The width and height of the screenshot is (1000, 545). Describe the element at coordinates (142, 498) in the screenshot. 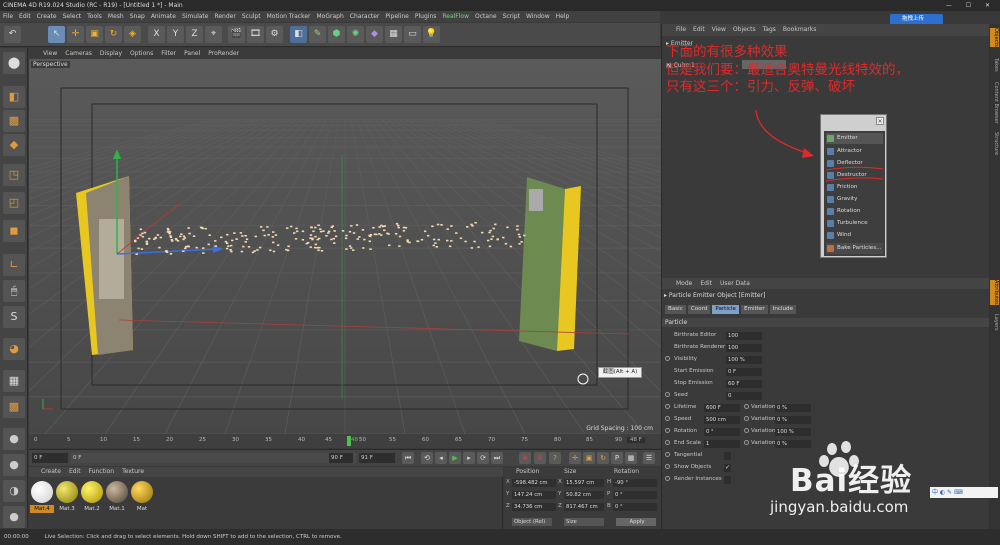

I see `material-mat: Mat` at that location.